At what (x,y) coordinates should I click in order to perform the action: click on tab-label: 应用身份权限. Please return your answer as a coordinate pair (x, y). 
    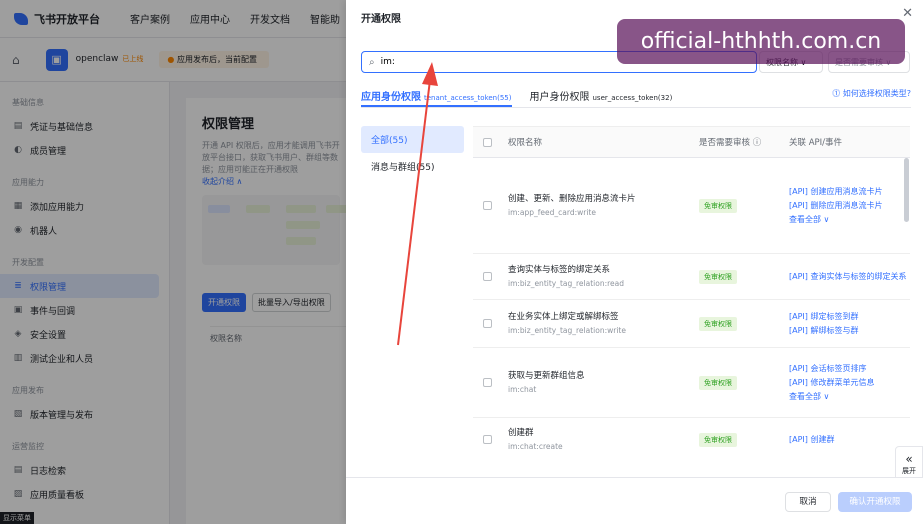
    Looking at the image, I should click on (391, 97).